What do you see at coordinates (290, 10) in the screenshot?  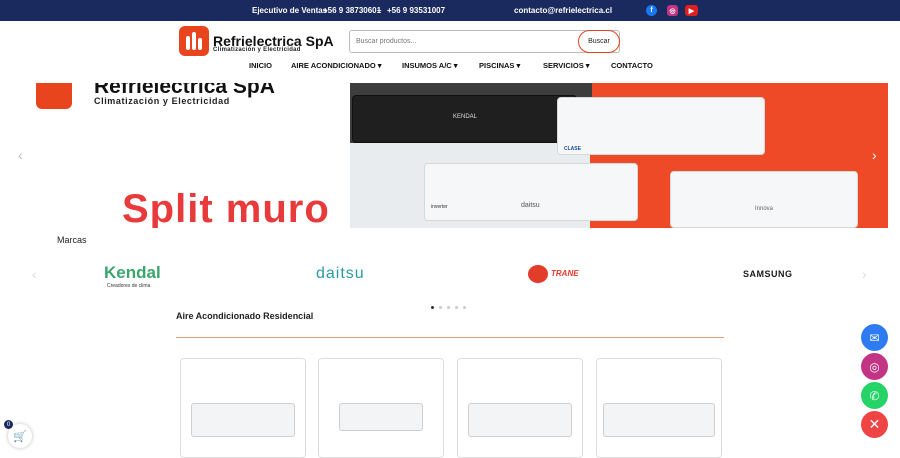 I see `sales-label: Ejecutivo de Ventas` at bounding box center [290, 10].